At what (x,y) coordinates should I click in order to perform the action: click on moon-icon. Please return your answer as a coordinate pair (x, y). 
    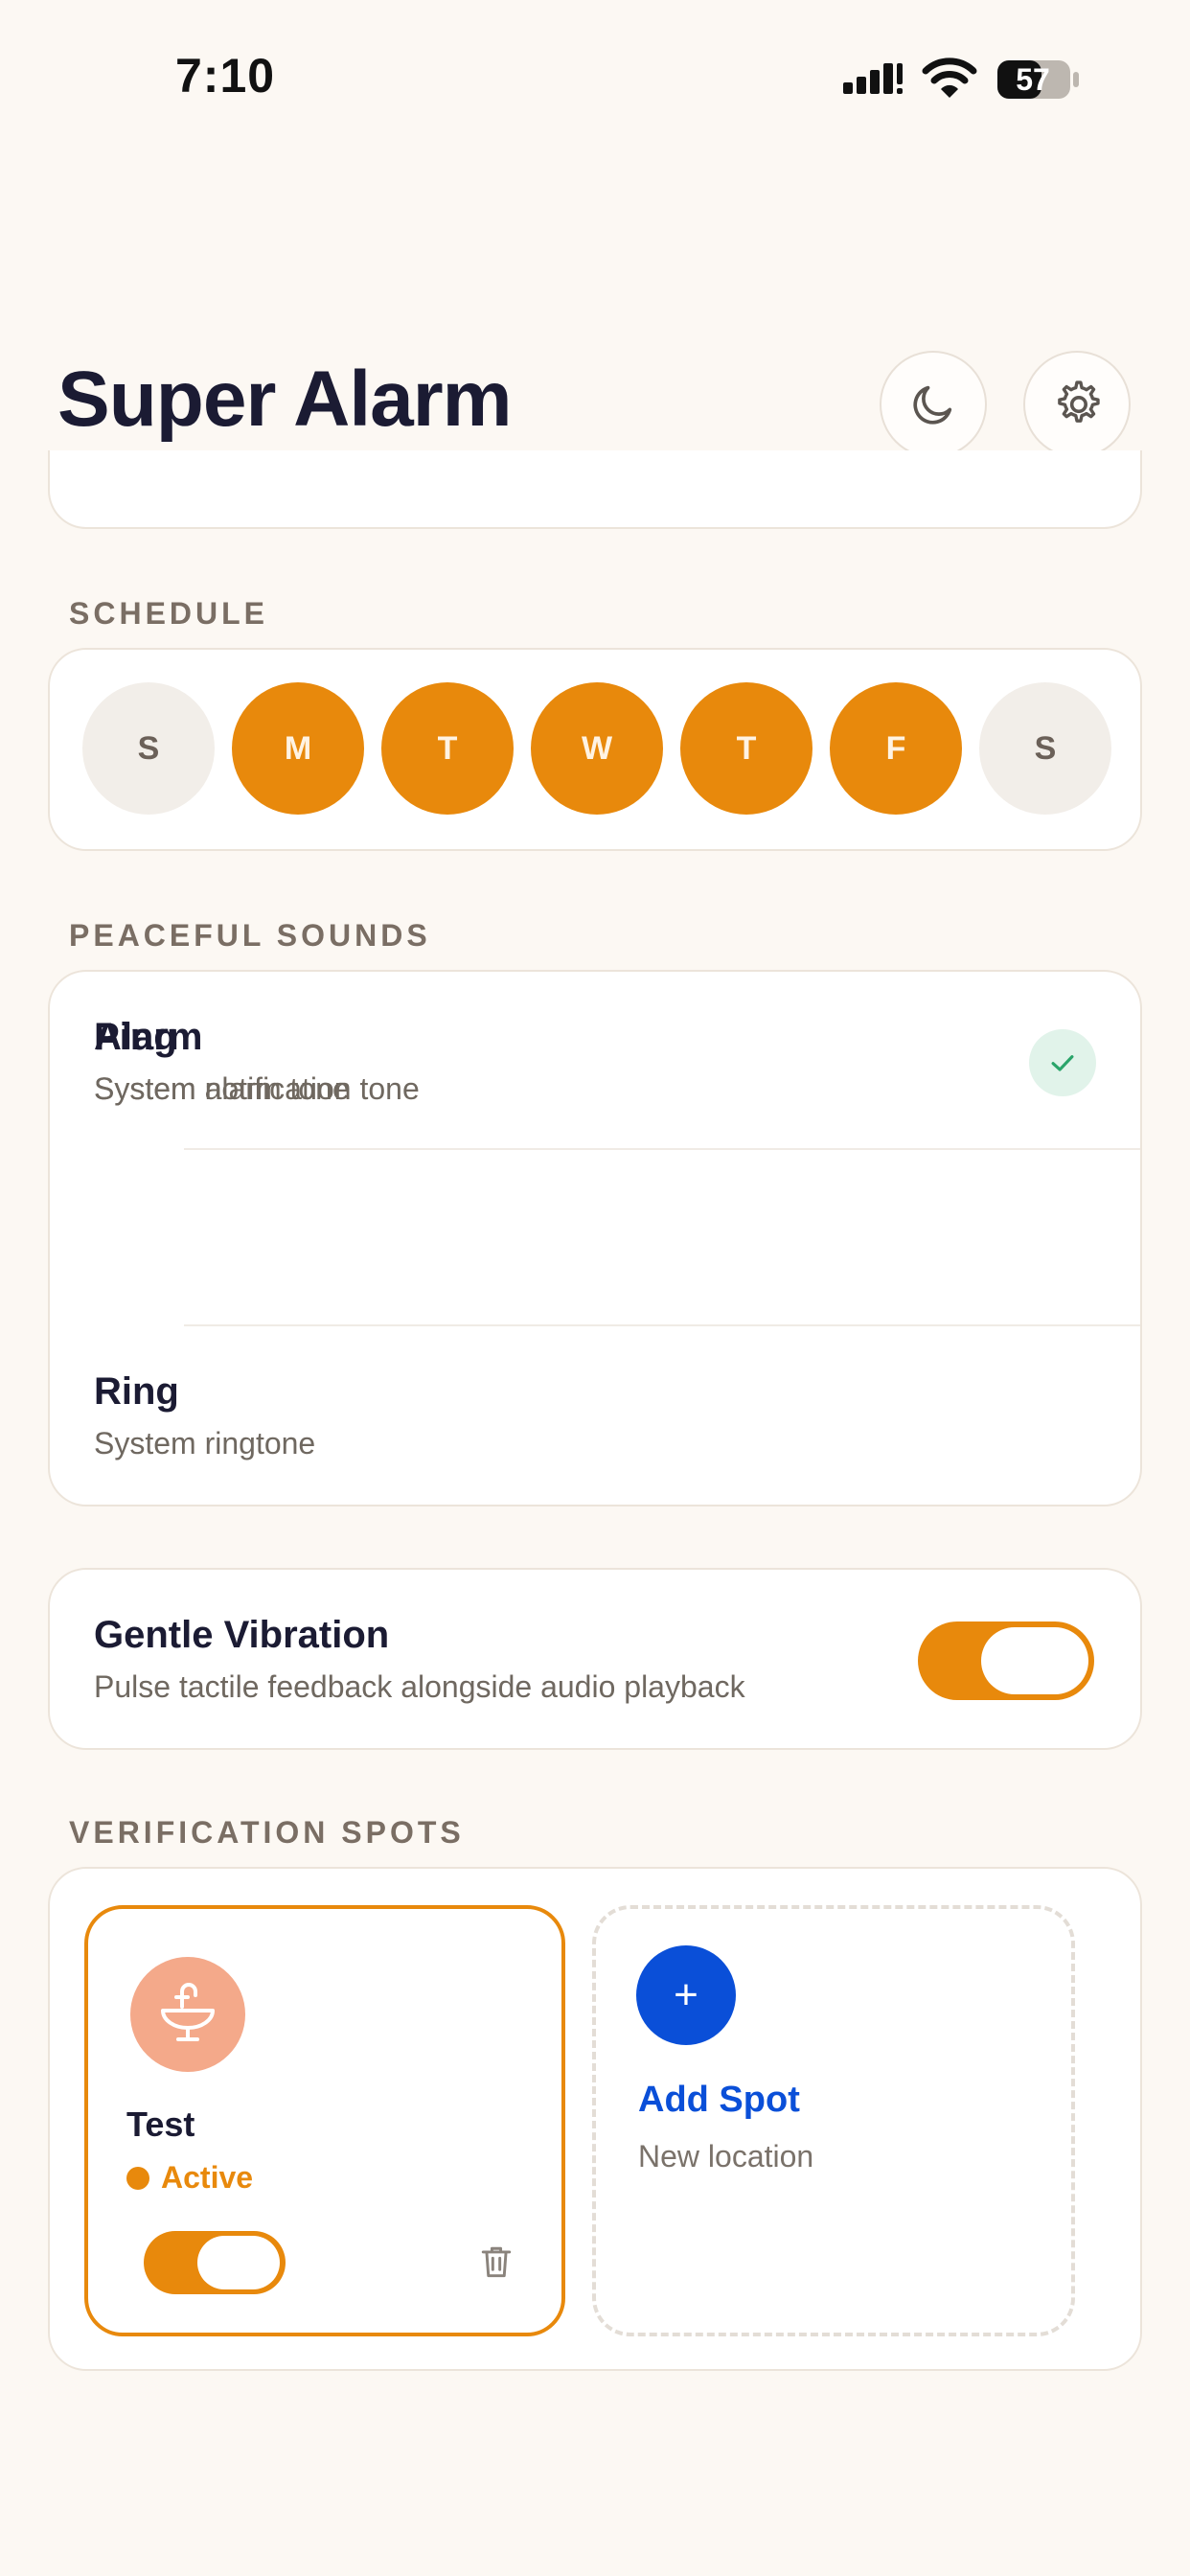
    Looking at the image, I should click on (933, 405).